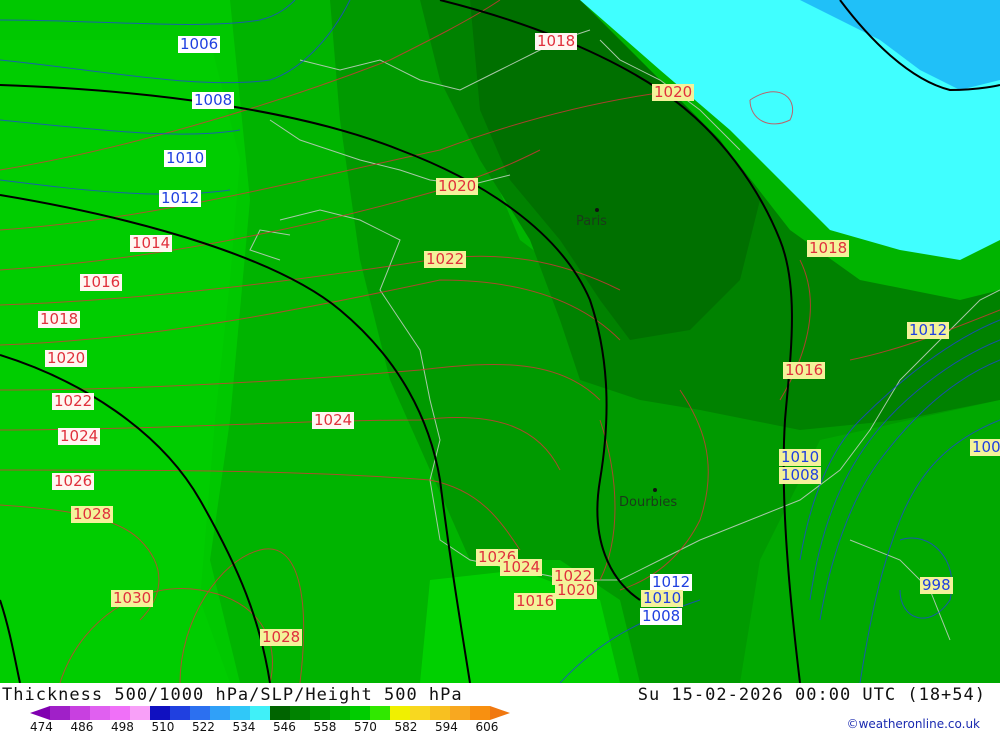  I want to click on valid-time: Su 15-02-2026 00:00 UTC (18+54), so click(811, 695).